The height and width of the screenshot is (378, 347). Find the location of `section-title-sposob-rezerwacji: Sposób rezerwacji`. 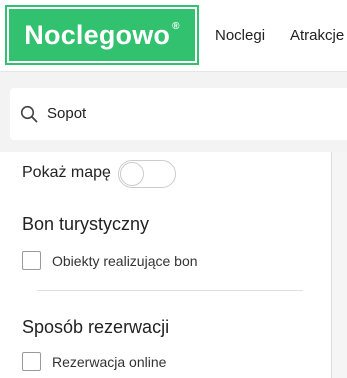

section-title-sposob-rezerwacji: Sposób rezerwacji is located at coordinates (96, 327).